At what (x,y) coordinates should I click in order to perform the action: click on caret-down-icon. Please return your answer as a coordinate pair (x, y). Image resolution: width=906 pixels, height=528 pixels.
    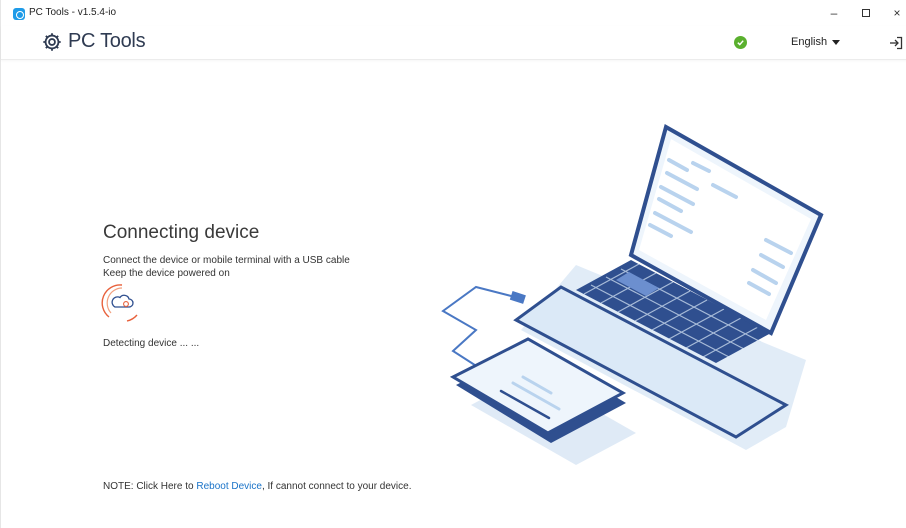
    Looking at the image, I should click on (836, 42).